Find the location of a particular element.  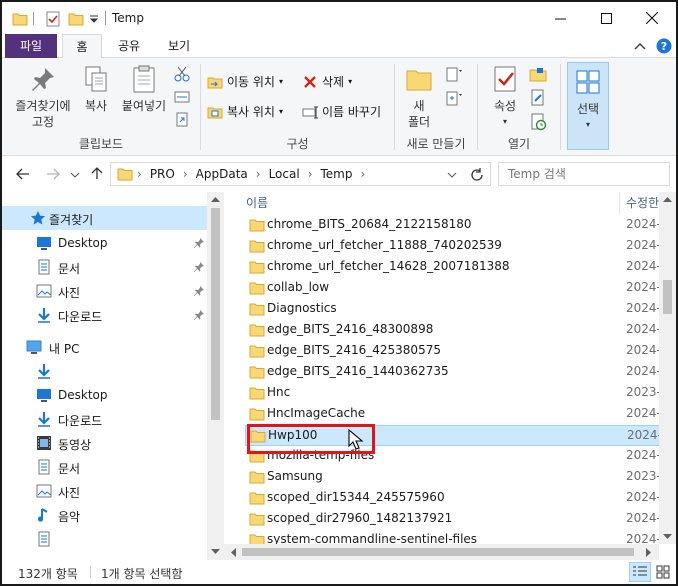

copy-path-icon is located at coordinates (182, 97).